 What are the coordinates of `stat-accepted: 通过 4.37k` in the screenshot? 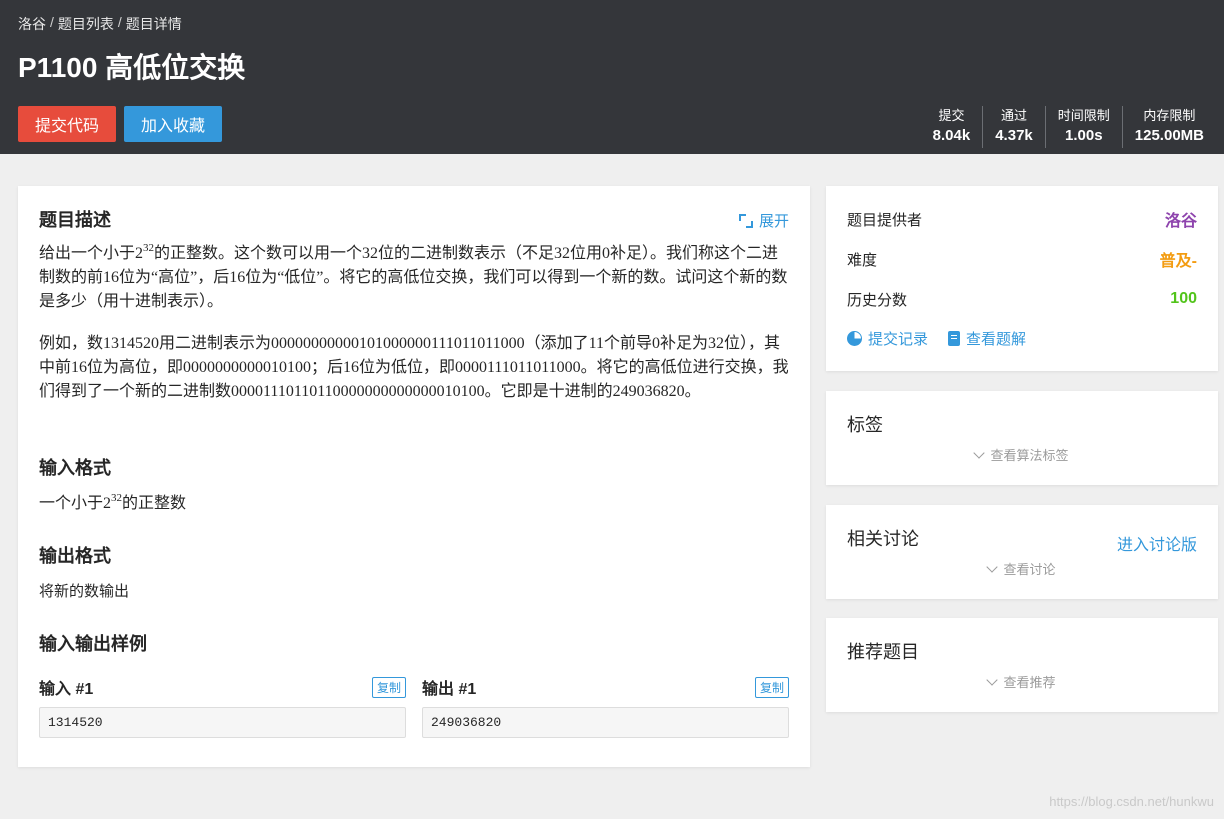 It's located at (1013, 127).